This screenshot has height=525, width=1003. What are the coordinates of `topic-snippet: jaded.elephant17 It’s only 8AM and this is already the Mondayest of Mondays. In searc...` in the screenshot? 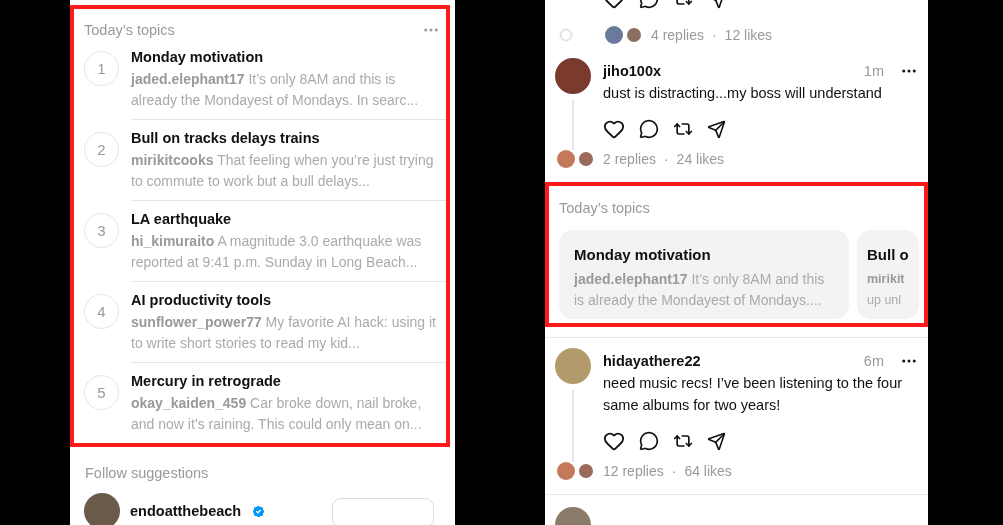 It's located at (275, 90).